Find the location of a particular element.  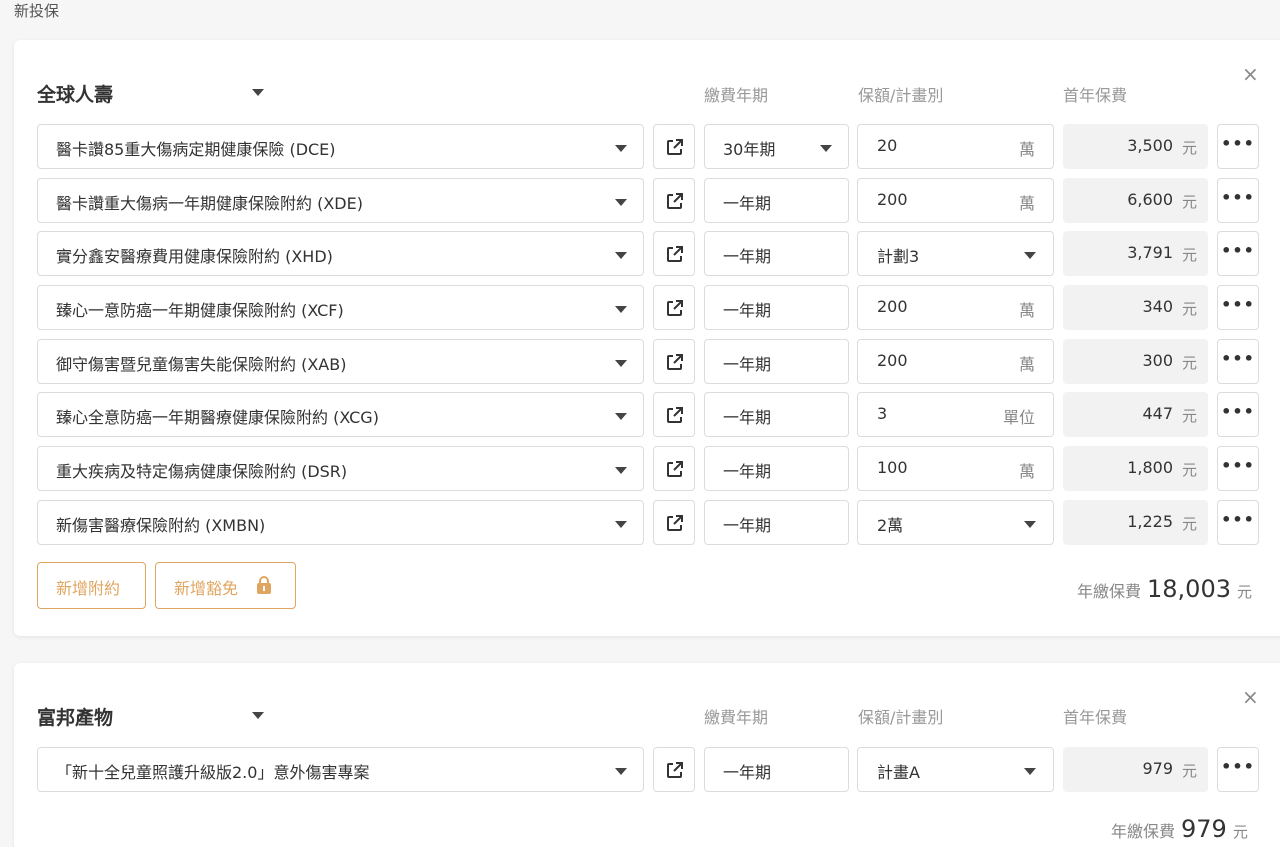

amount-value: 2萬 is located at coordinates (890, 525).